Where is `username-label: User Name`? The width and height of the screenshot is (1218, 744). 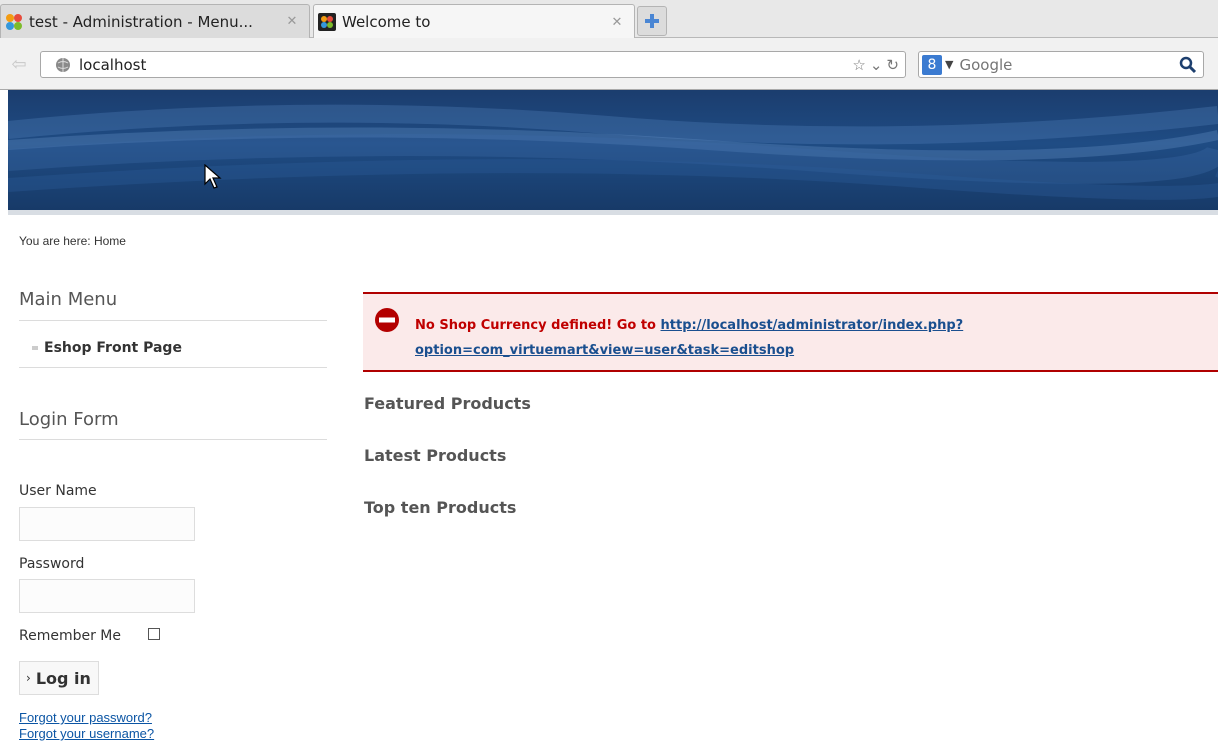 username-label: User Name is located at coordinates (58, 491).